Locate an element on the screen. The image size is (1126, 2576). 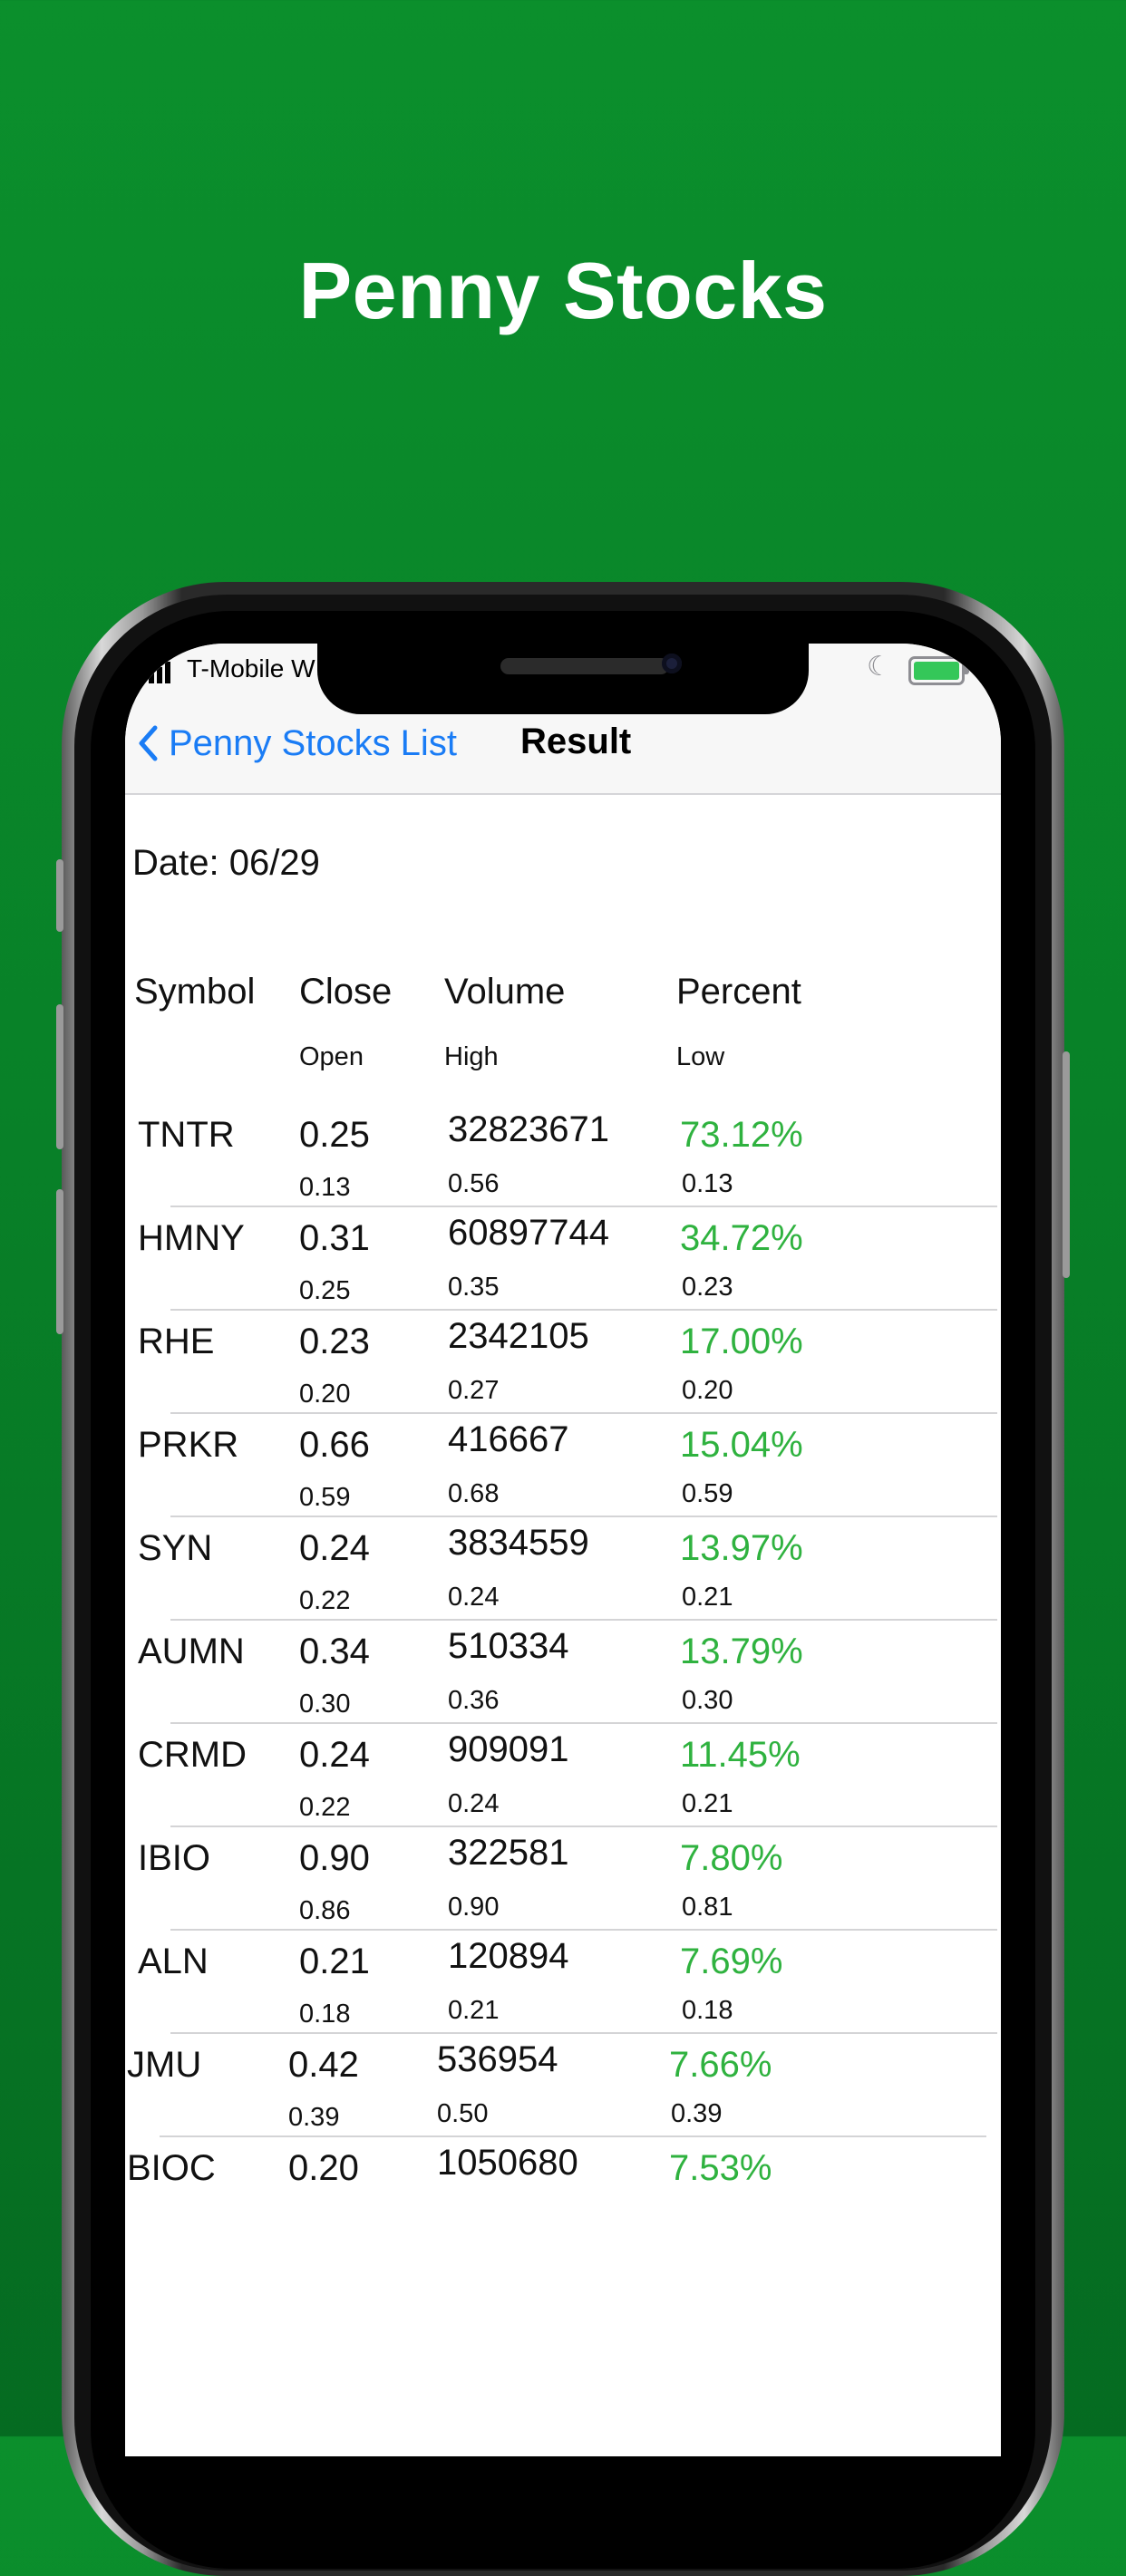
table-row: JMU 0.42 536954 7.66% 0.39 0.50 0.39 is located at coordinates (557, 2089).